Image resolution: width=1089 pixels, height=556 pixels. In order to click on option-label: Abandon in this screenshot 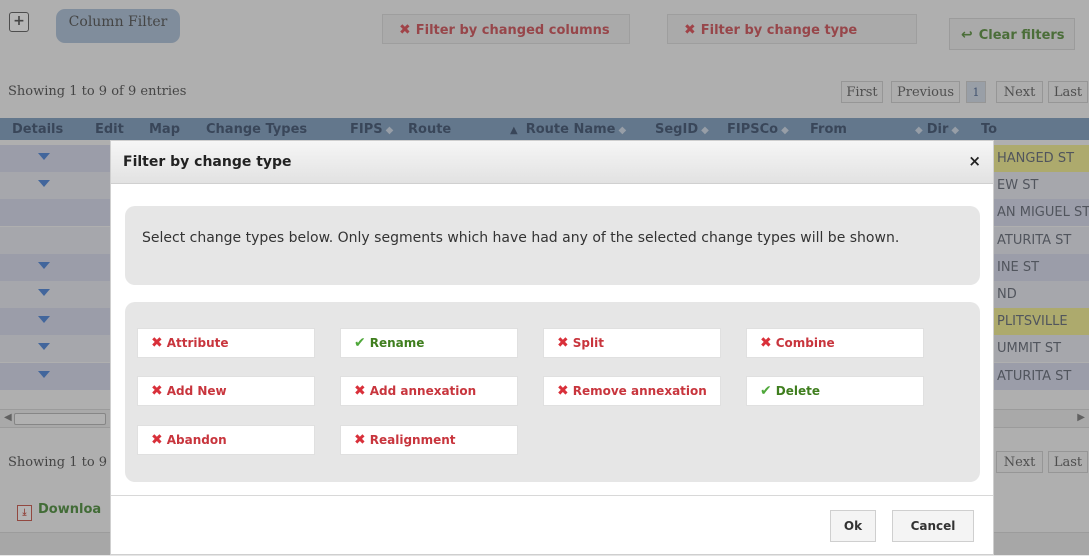, I will do `click(196, 440)`.